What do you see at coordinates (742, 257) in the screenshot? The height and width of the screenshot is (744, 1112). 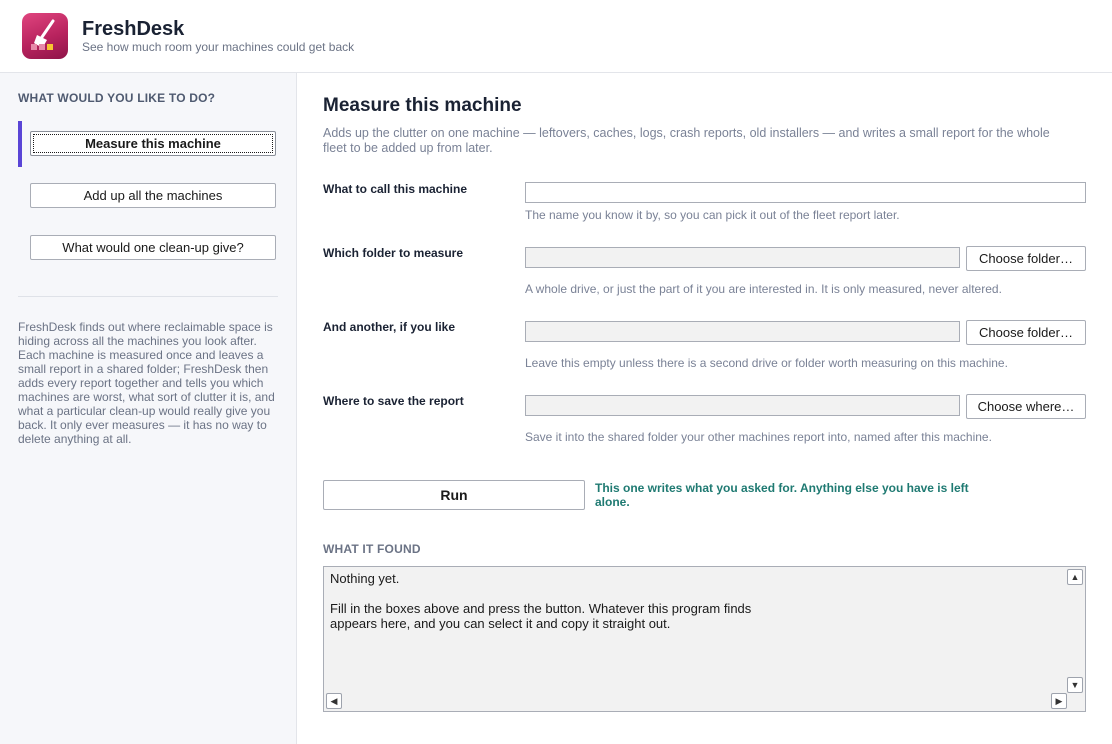 I see `folder-path-field` at bounding box center [742, 257].